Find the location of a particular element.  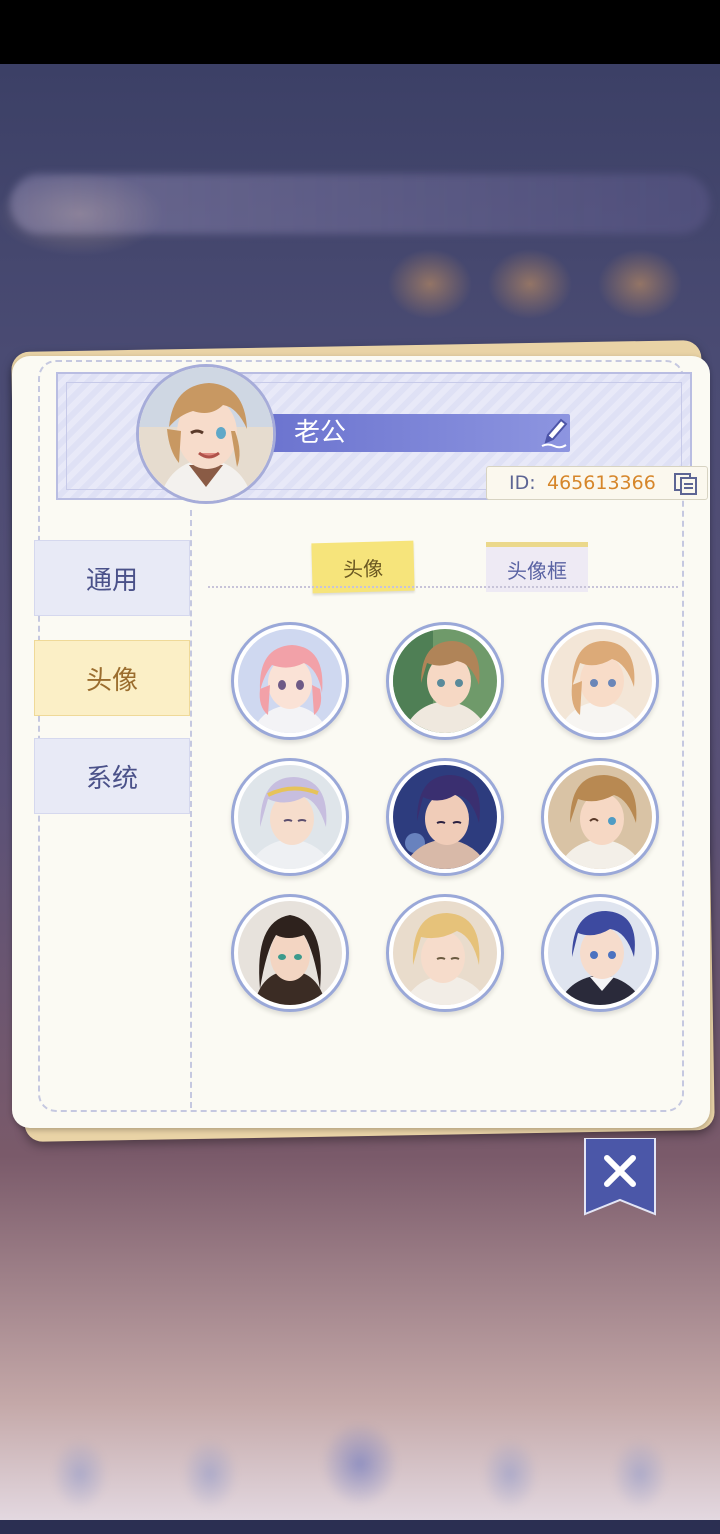

close-icon is located at coordinates (620, 1177).